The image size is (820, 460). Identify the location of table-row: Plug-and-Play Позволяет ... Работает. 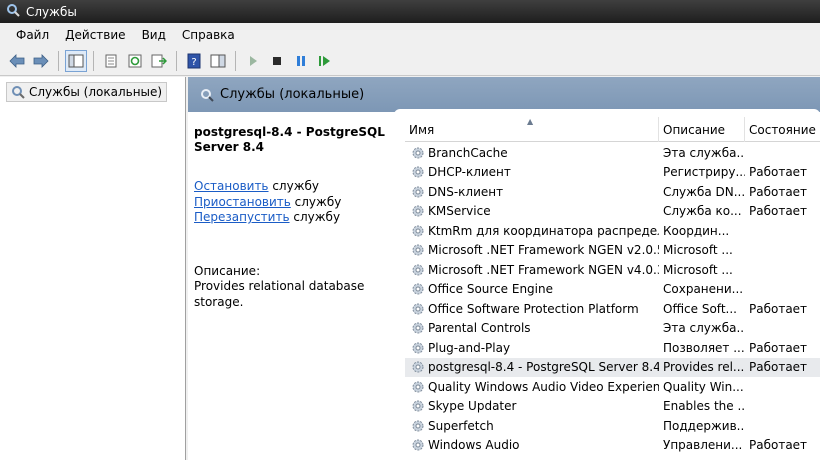
(612, 348).